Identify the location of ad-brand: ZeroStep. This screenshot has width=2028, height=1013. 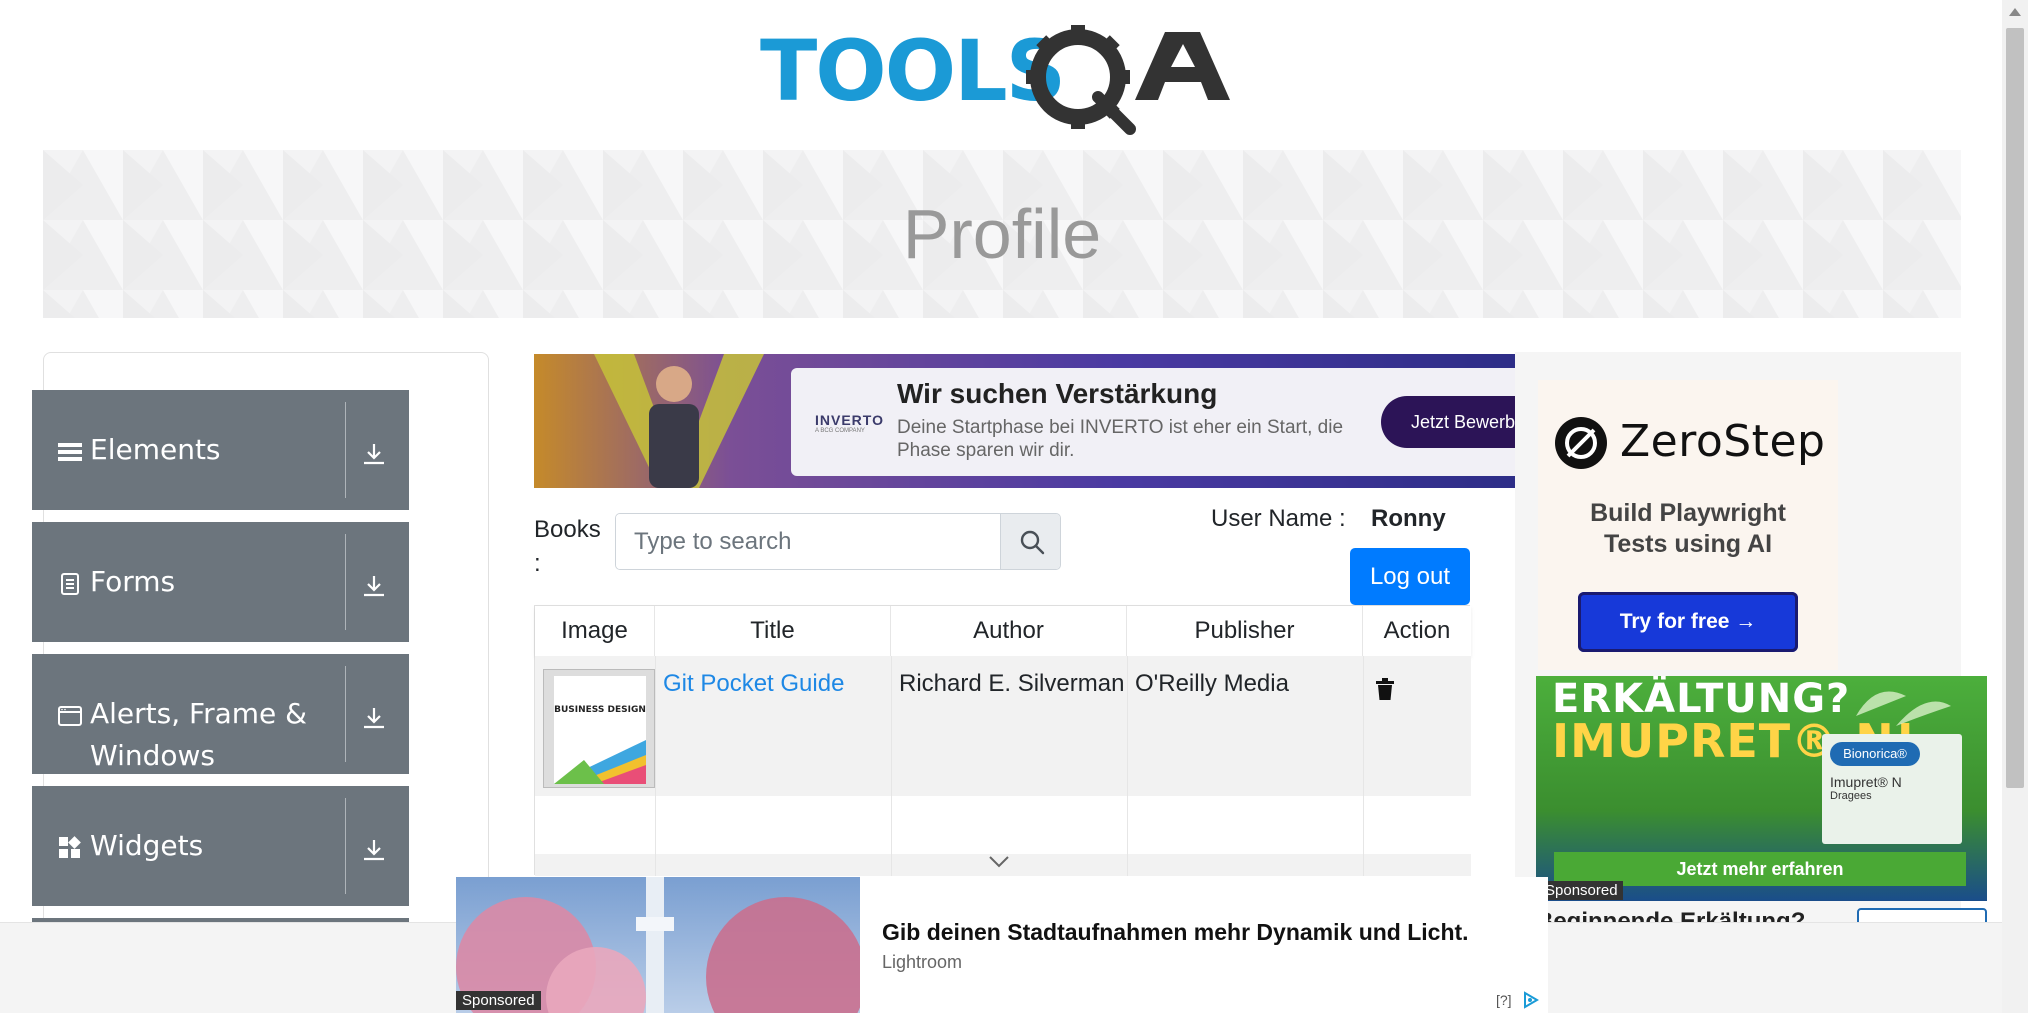
(1723, 441).